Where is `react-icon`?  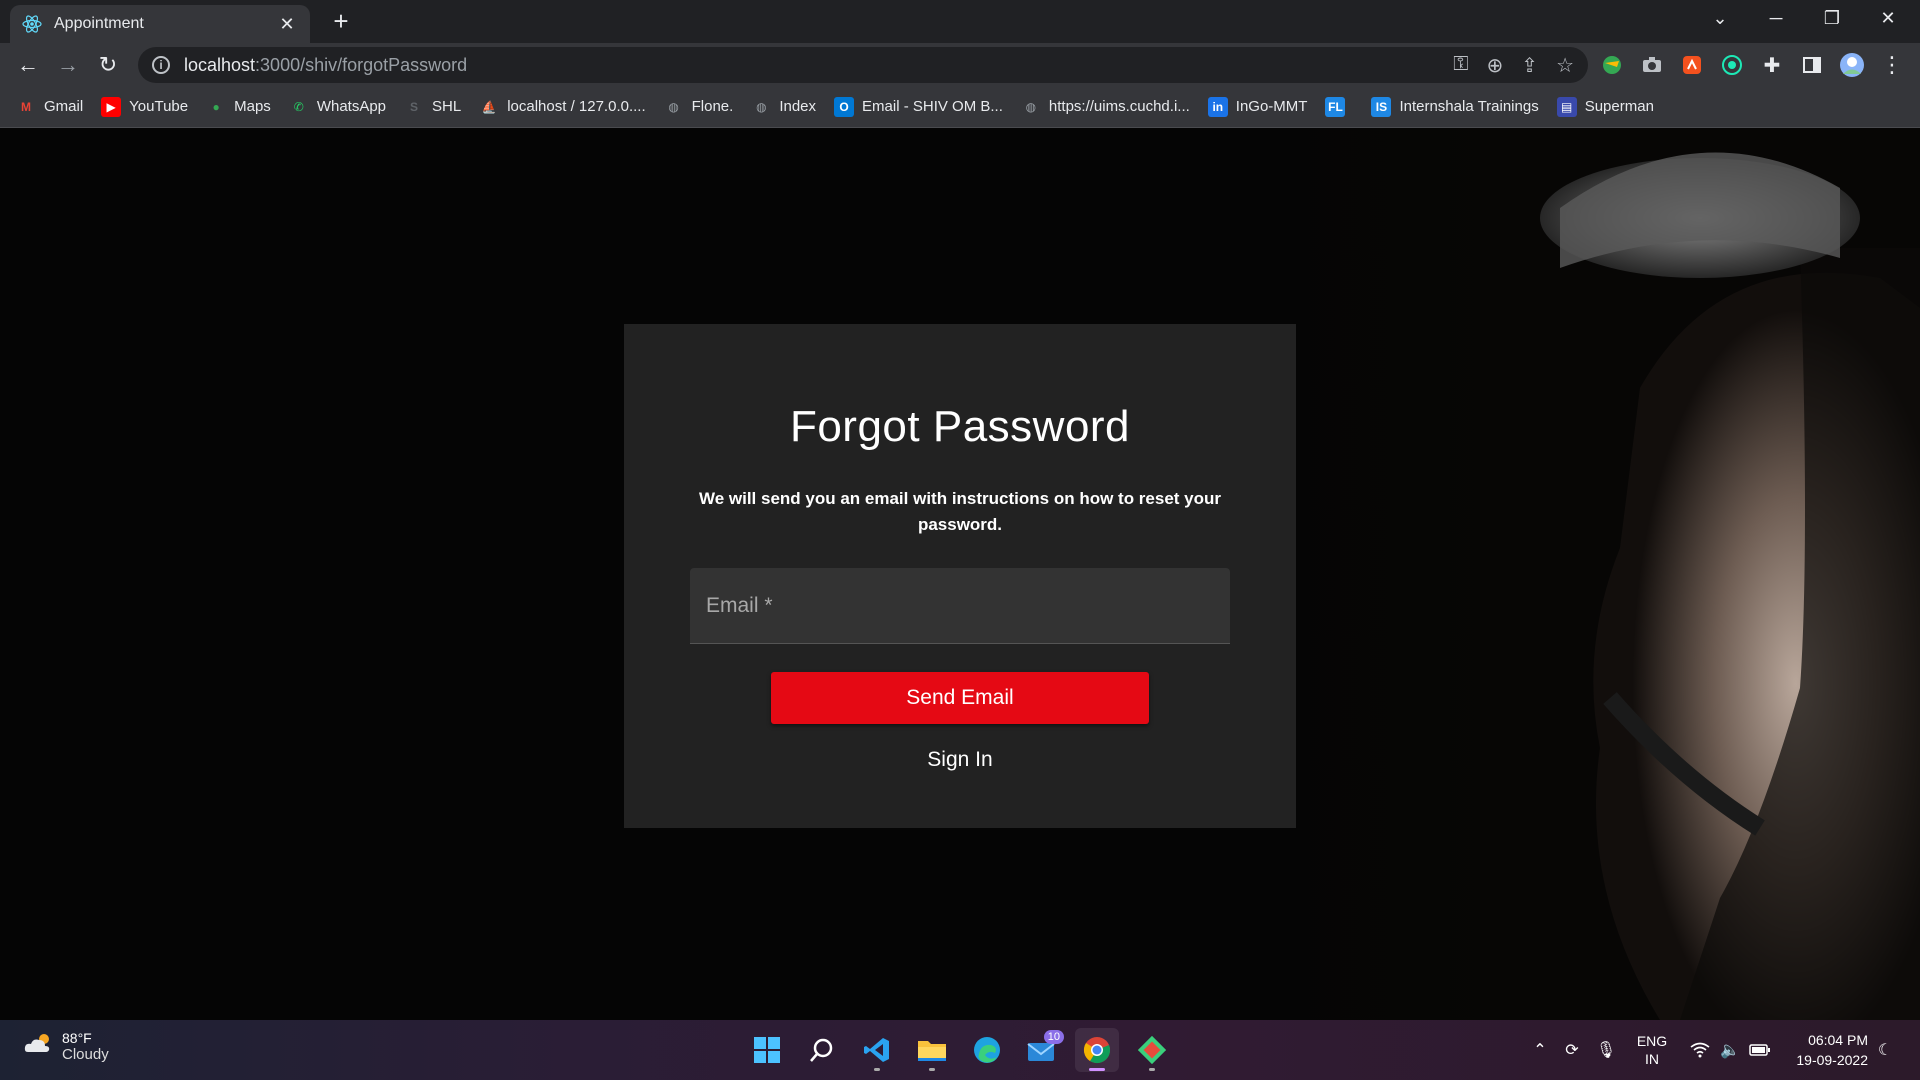
react-icon is located at coordinates (32, 24).